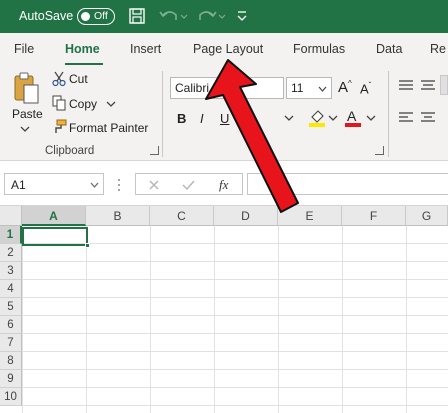 The width and height of the screenshot is (448, 413). What do you see at coordinates (11, 325) in the screenshot?
I see `row-header-6: 6` at bounding box center [11, 325].